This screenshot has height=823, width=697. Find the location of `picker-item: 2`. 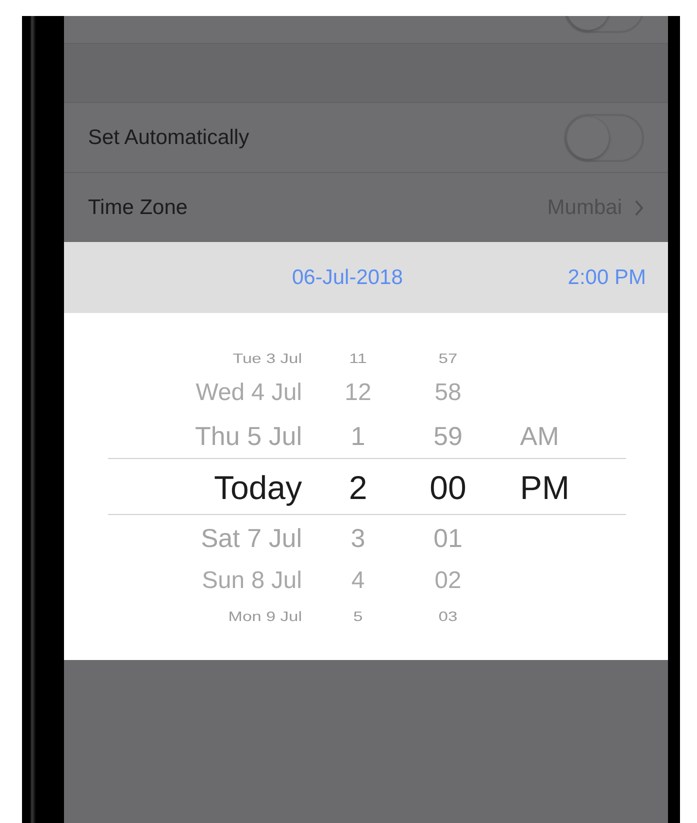

picker-item: 2 is located at coordinates (358, 487).